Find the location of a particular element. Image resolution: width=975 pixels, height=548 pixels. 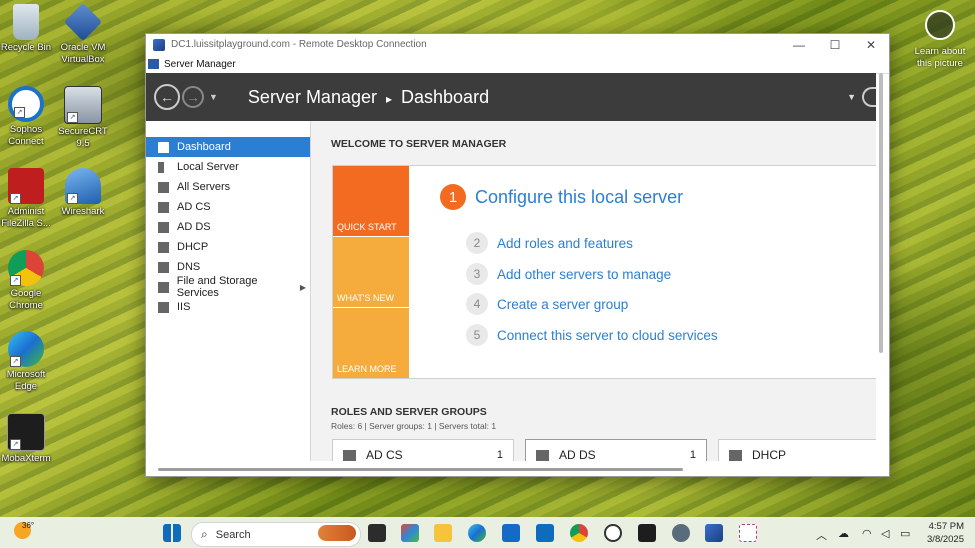

role-card-ad-ds: AD DS 1 is located at coordinates (616, 450).